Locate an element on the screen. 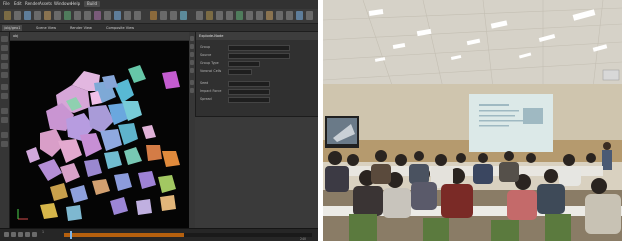  viewport-left-toolbar is located at coordinates (5, 130).